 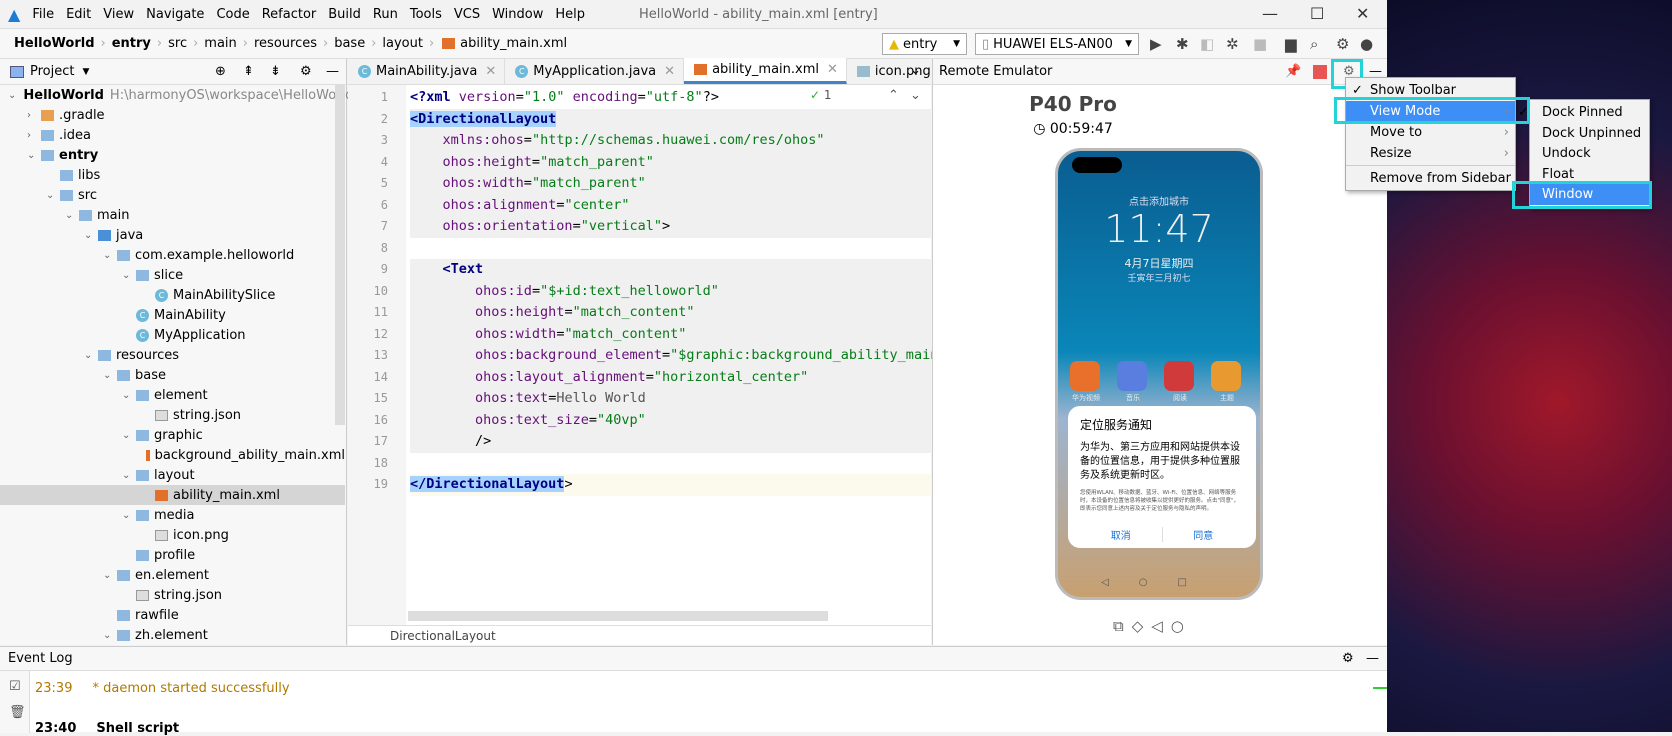 I want to click on profile-icon: ✲, so click(x=1232, y=44).